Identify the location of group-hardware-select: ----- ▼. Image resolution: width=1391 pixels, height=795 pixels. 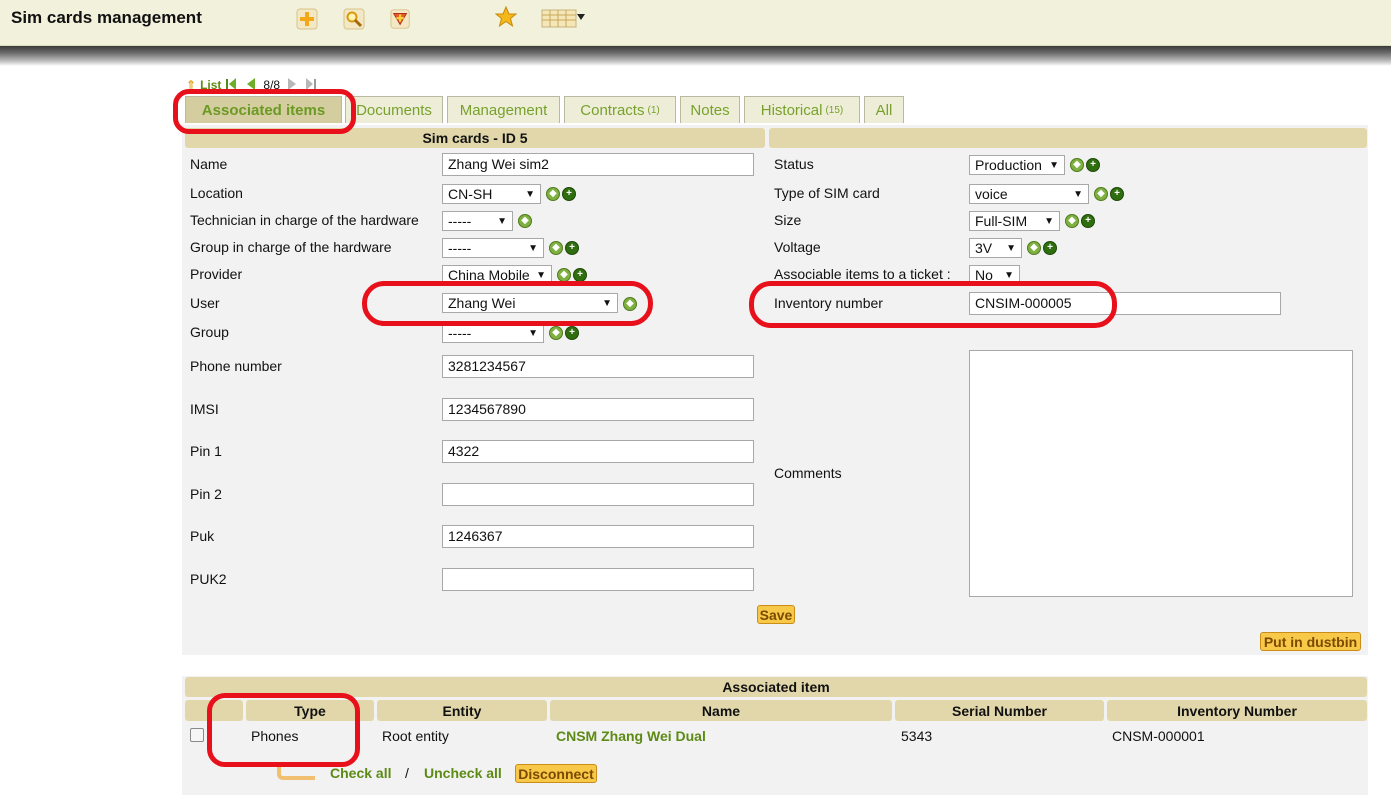
(493, 248).